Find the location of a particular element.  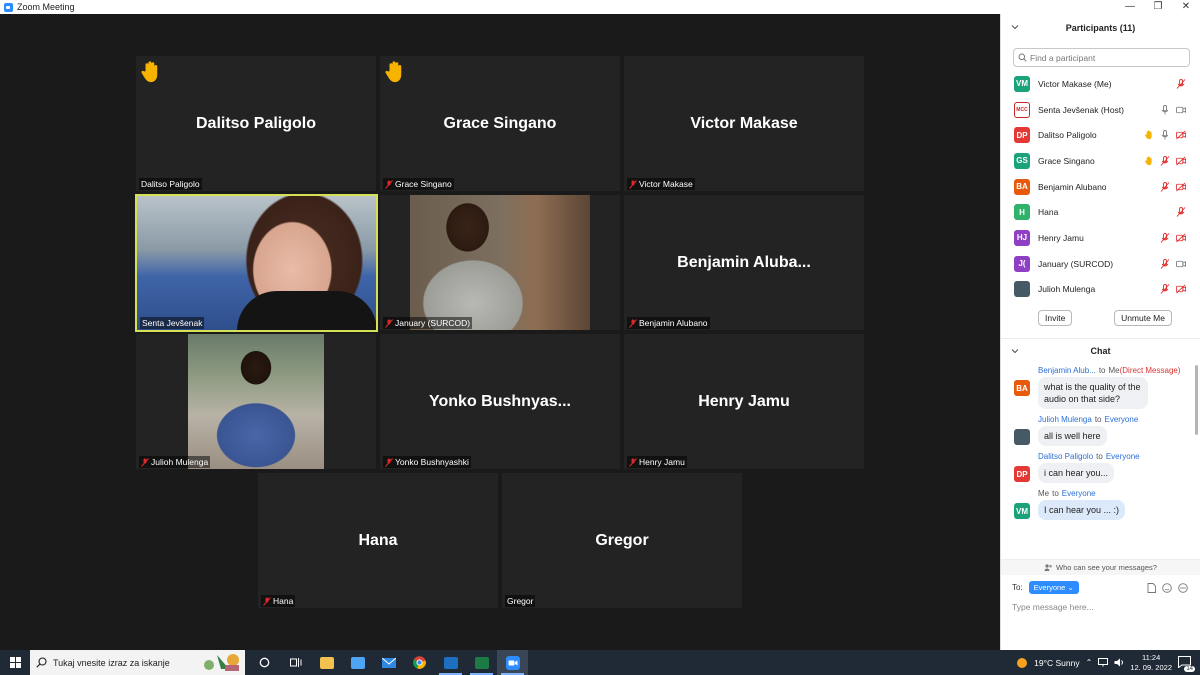

video-tile: Victor Makase Victor Makase is located at coordinates (744, 123).